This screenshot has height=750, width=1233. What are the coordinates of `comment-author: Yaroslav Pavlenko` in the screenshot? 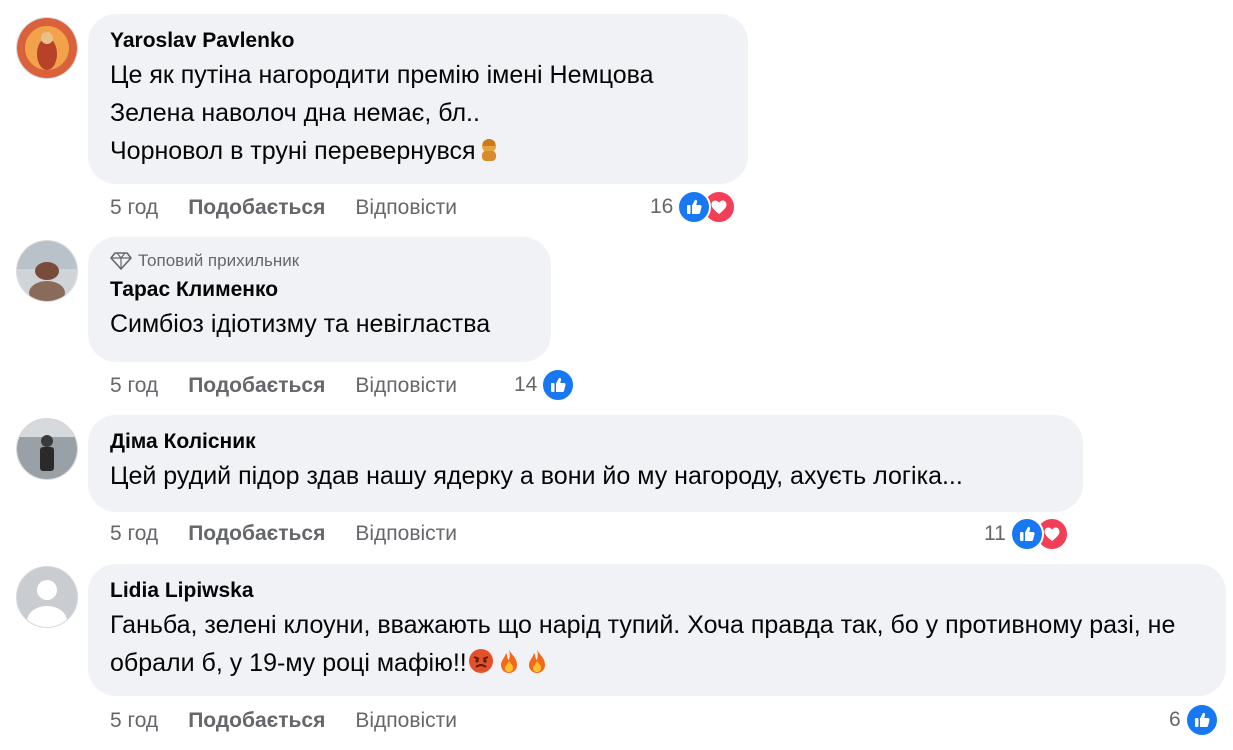 It's located at (417, 41).